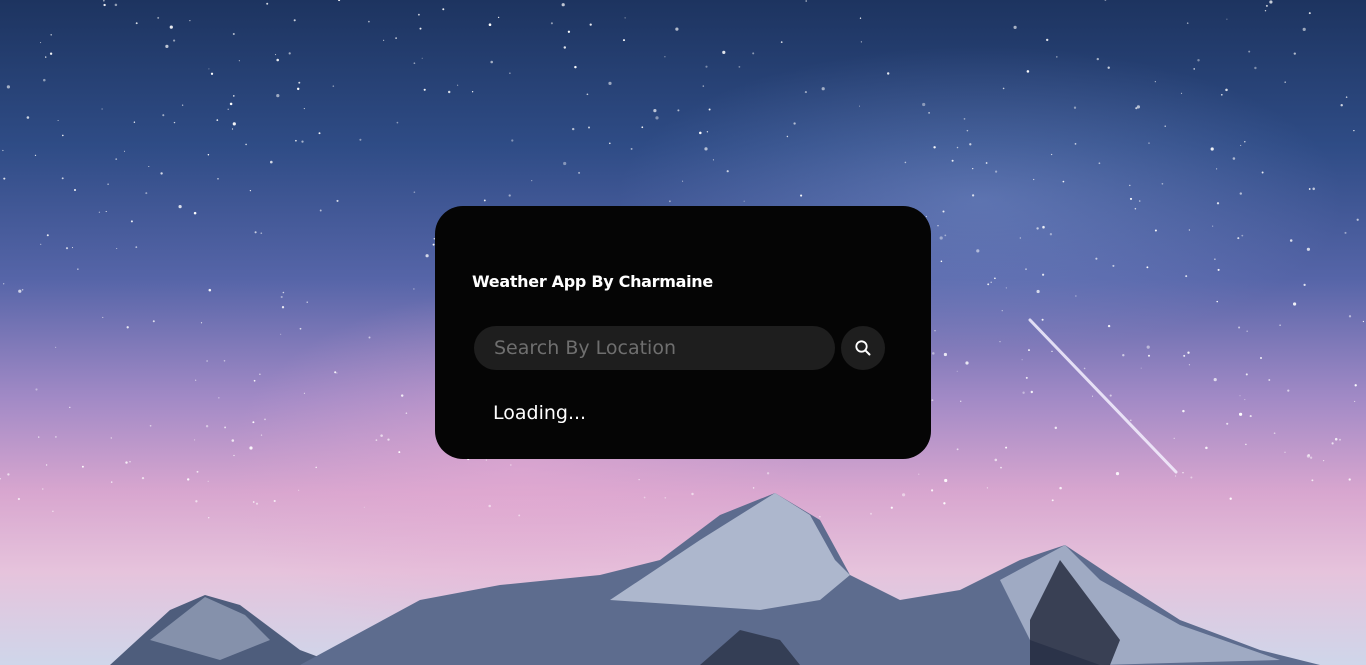  What do you see at coordinates (654, 348) in the screenshot?
I see `search-input` at bounding box center [654, 348].